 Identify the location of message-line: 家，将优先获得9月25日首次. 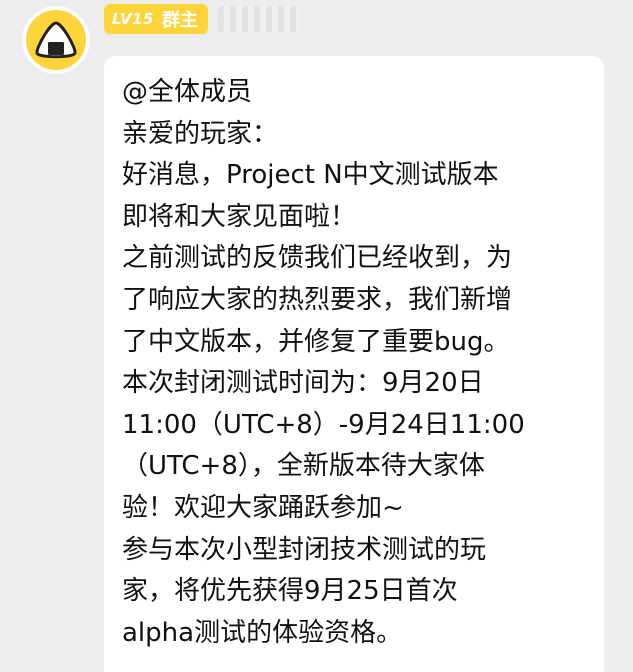
(290, 591).